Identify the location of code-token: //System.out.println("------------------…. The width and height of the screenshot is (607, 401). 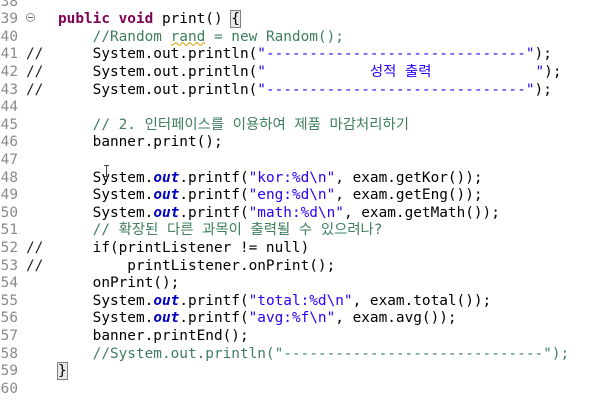
(314, 353).